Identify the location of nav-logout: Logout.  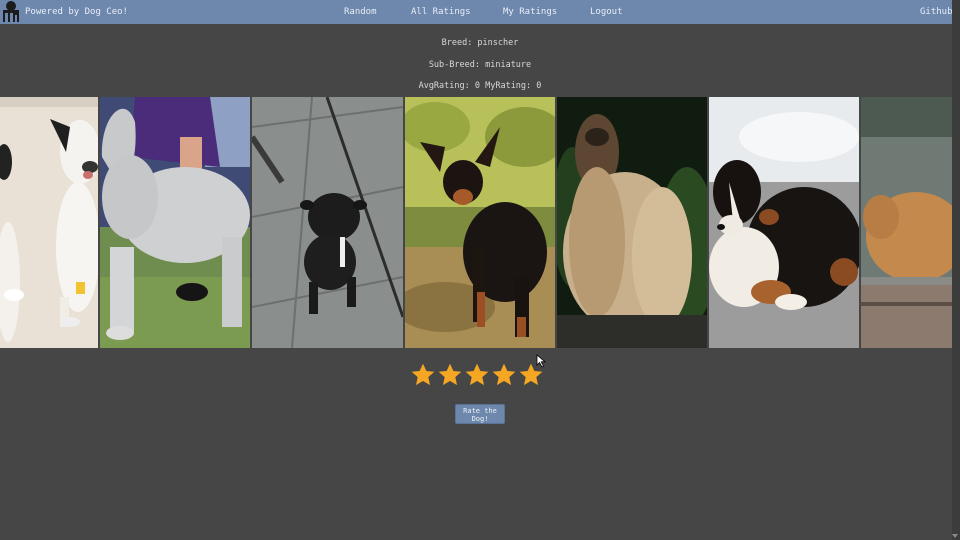
(606, 12).